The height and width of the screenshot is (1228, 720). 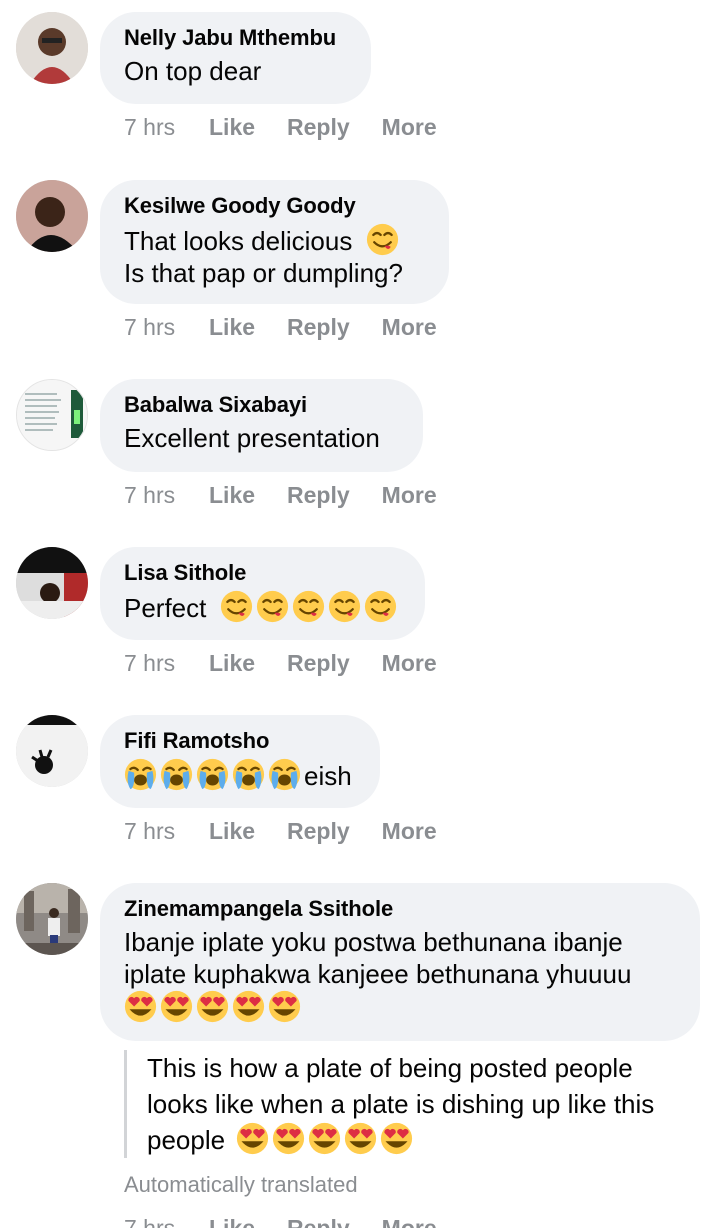 What do you see at coordinates (261, 405) in the screenshot?
I see `comment-author: Babalwa Sixabayi` at bounding box center [261, 405].